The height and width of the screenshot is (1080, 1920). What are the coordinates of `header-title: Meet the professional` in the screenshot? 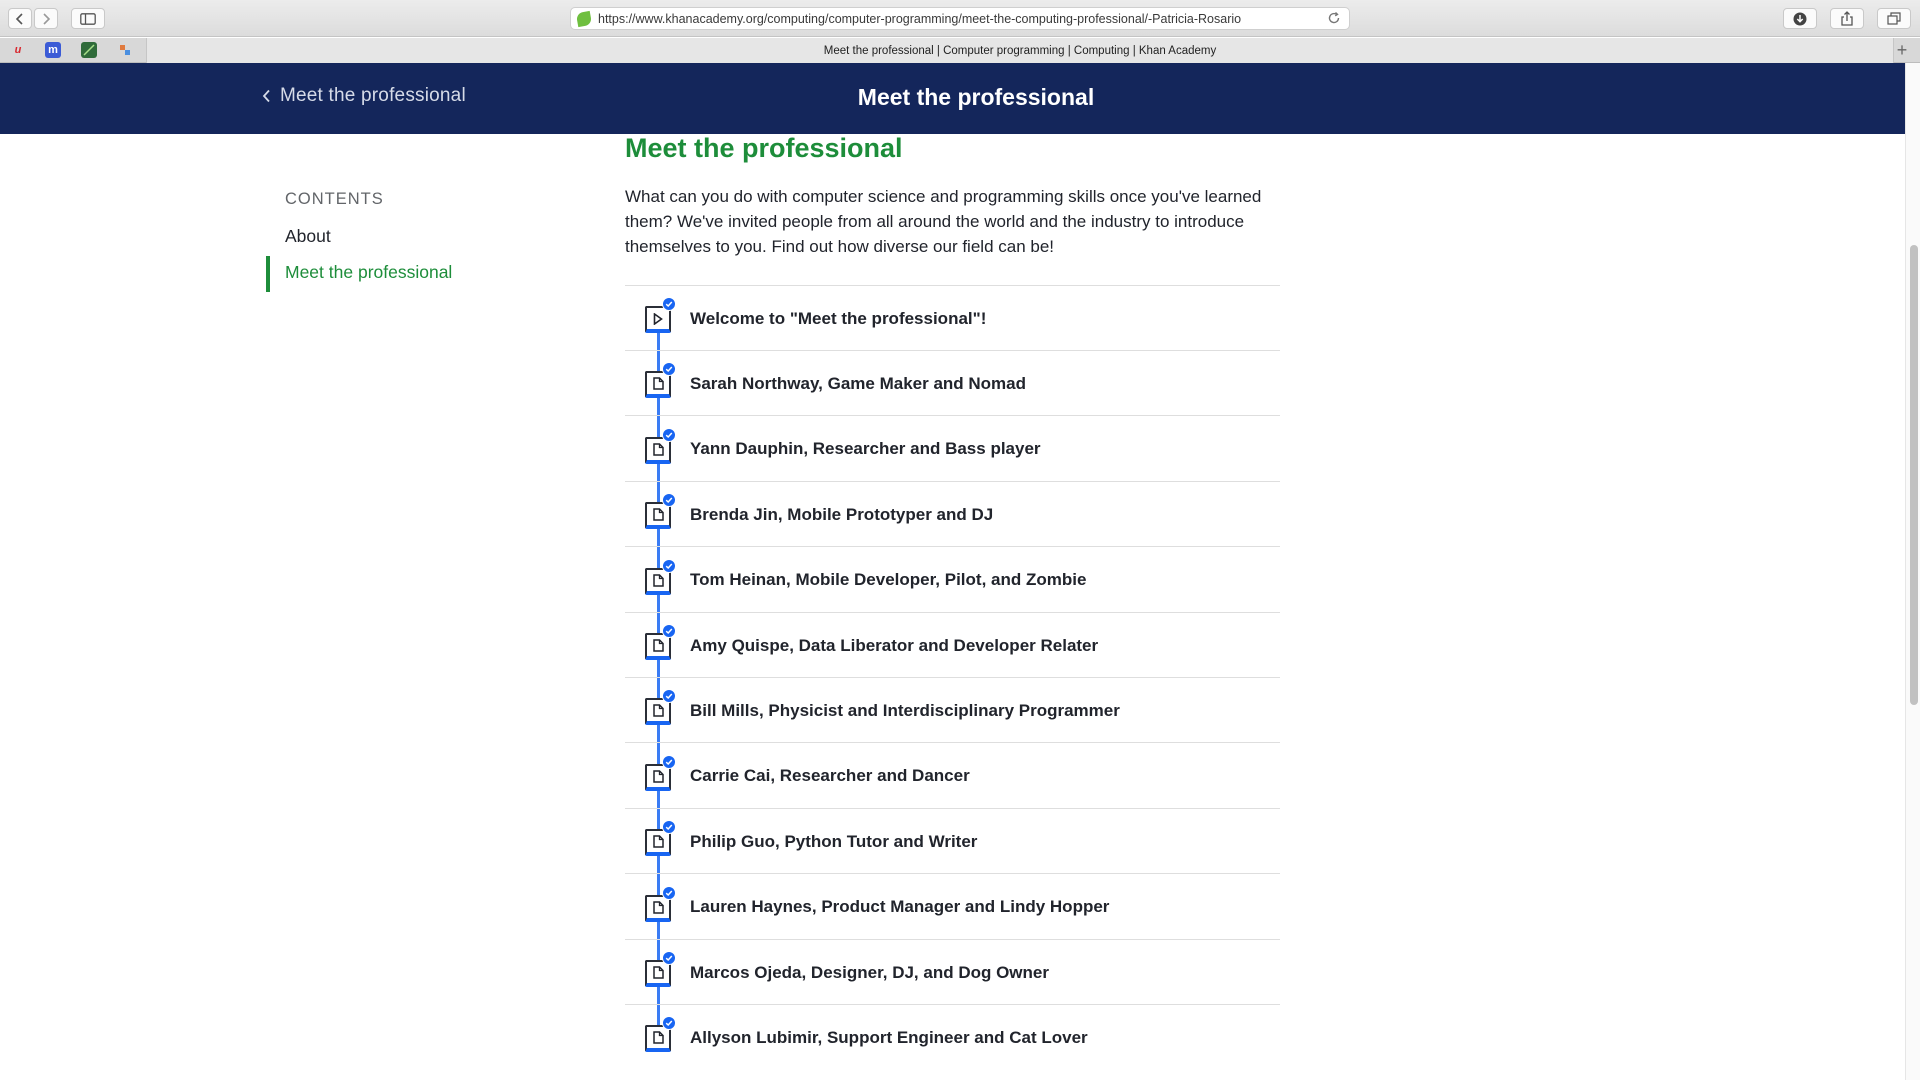 It's located at (976, 97).